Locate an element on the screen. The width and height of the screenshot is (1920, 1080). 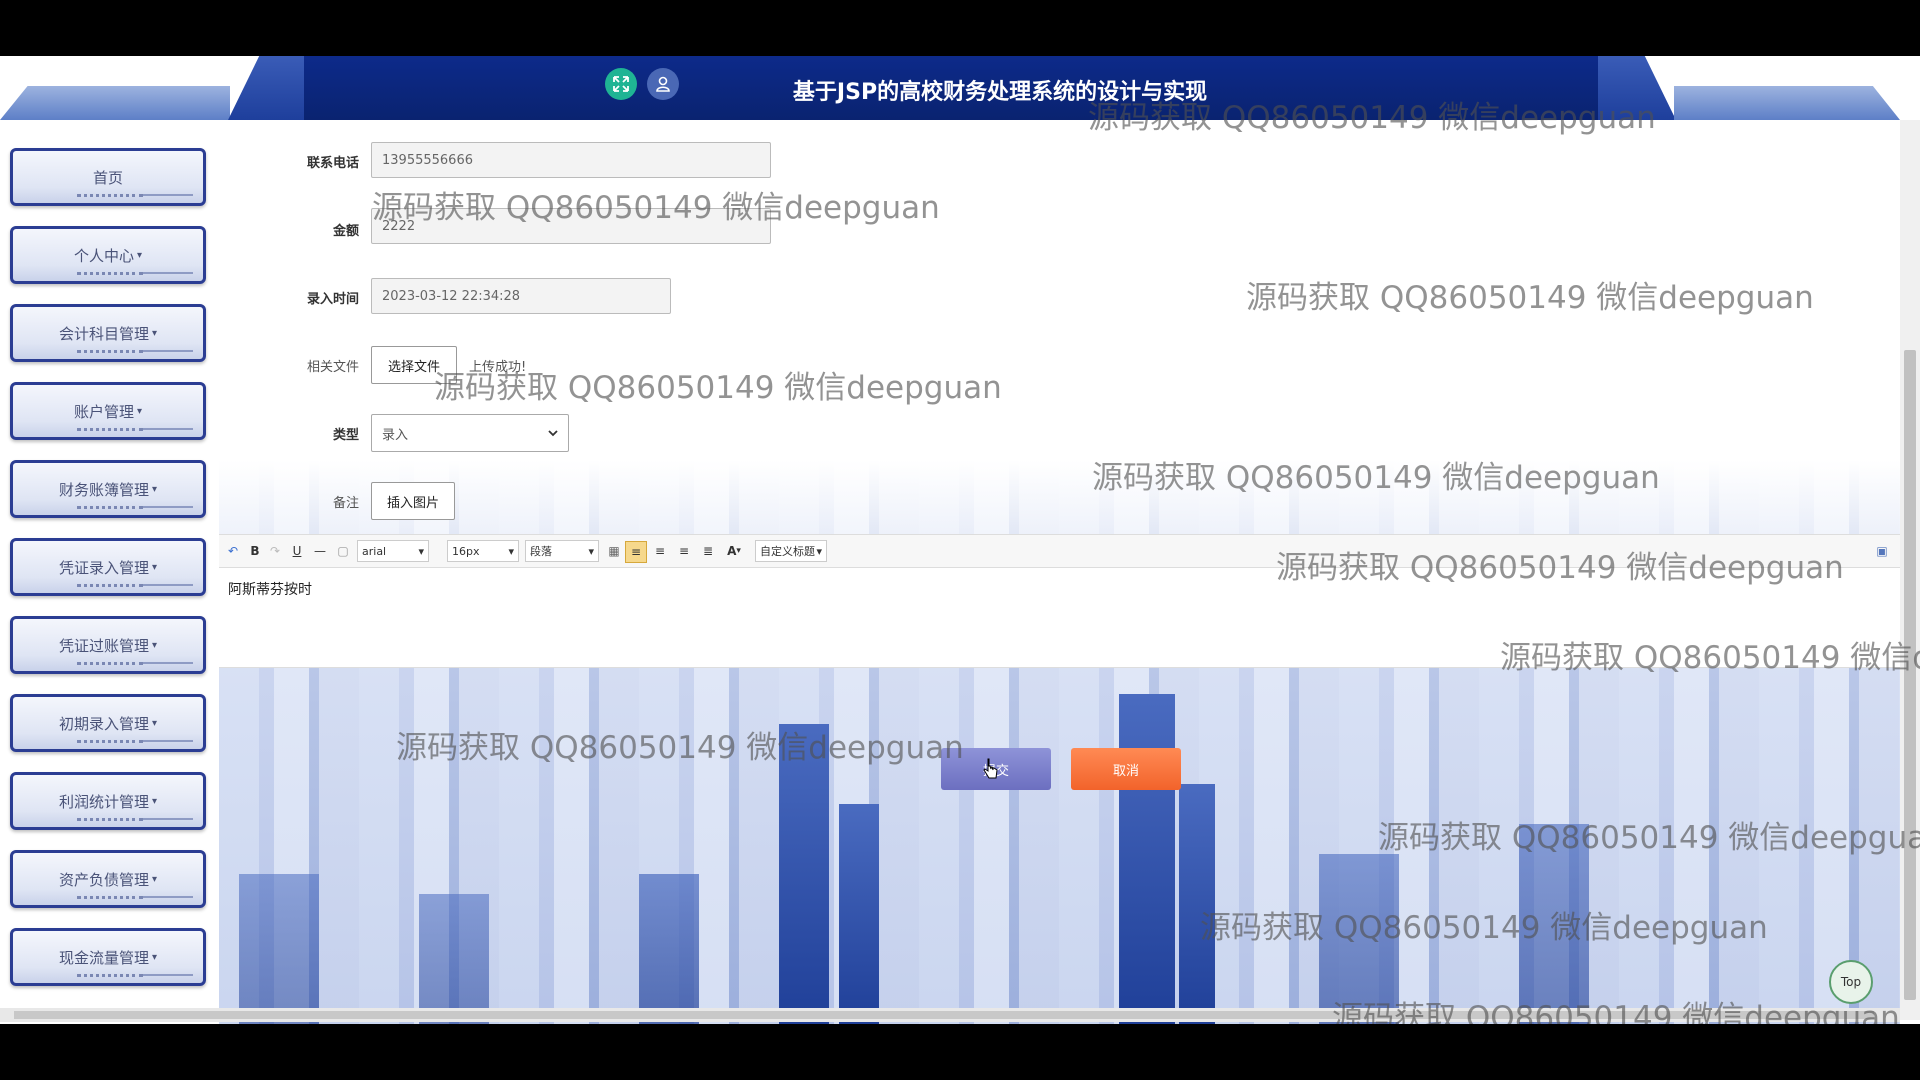
sidebar-item-label: 财务账簿管理 is located at coordinates (103, 489).